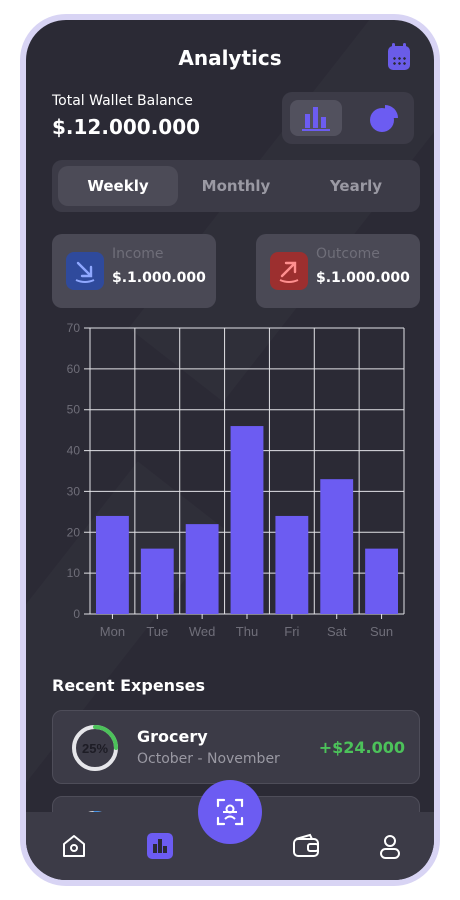  What do you see at coordinates (74, 451) in the screenshot?
I see `y-tick-label: 40` at bounding box center [74, 451].